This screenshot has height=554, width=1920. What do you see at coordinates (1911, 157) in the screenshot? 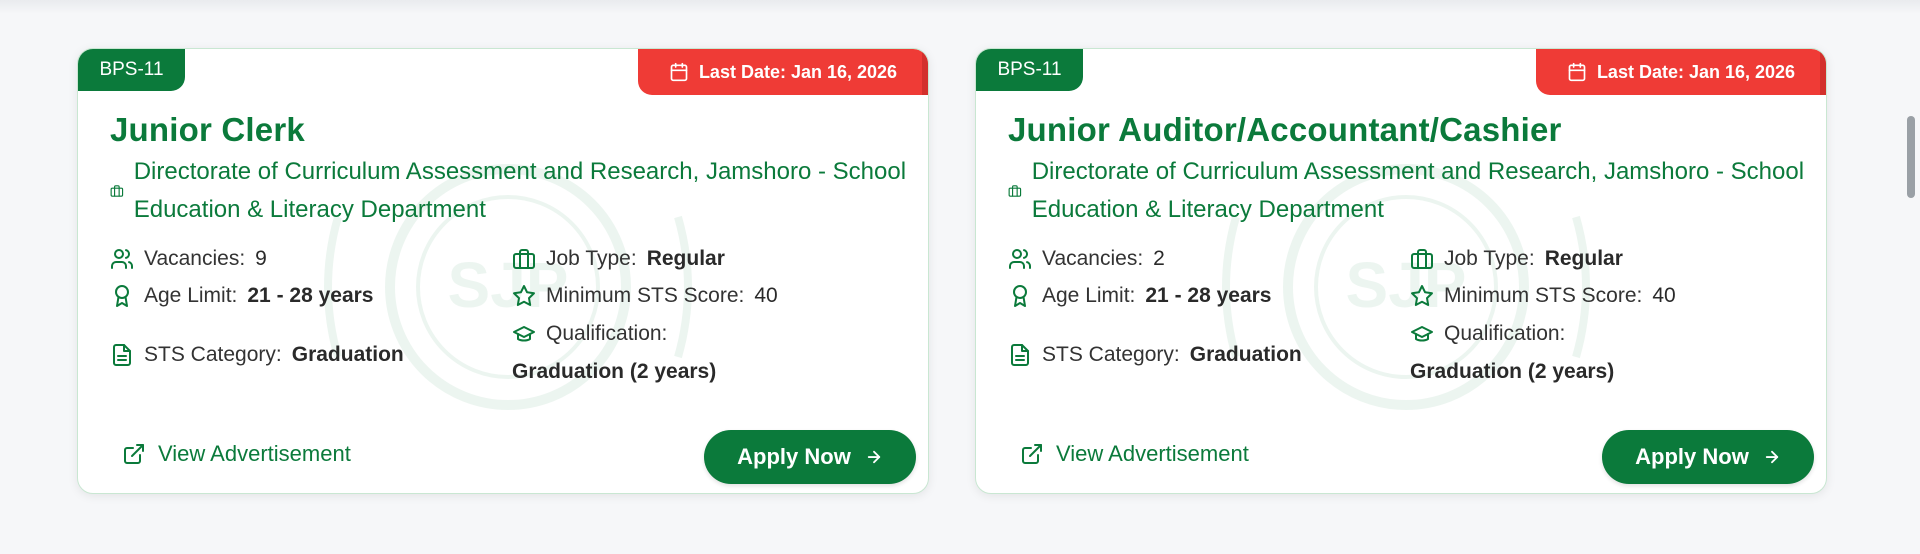
I see `vertical-scrollbar` at bounding box center [1911, 157].